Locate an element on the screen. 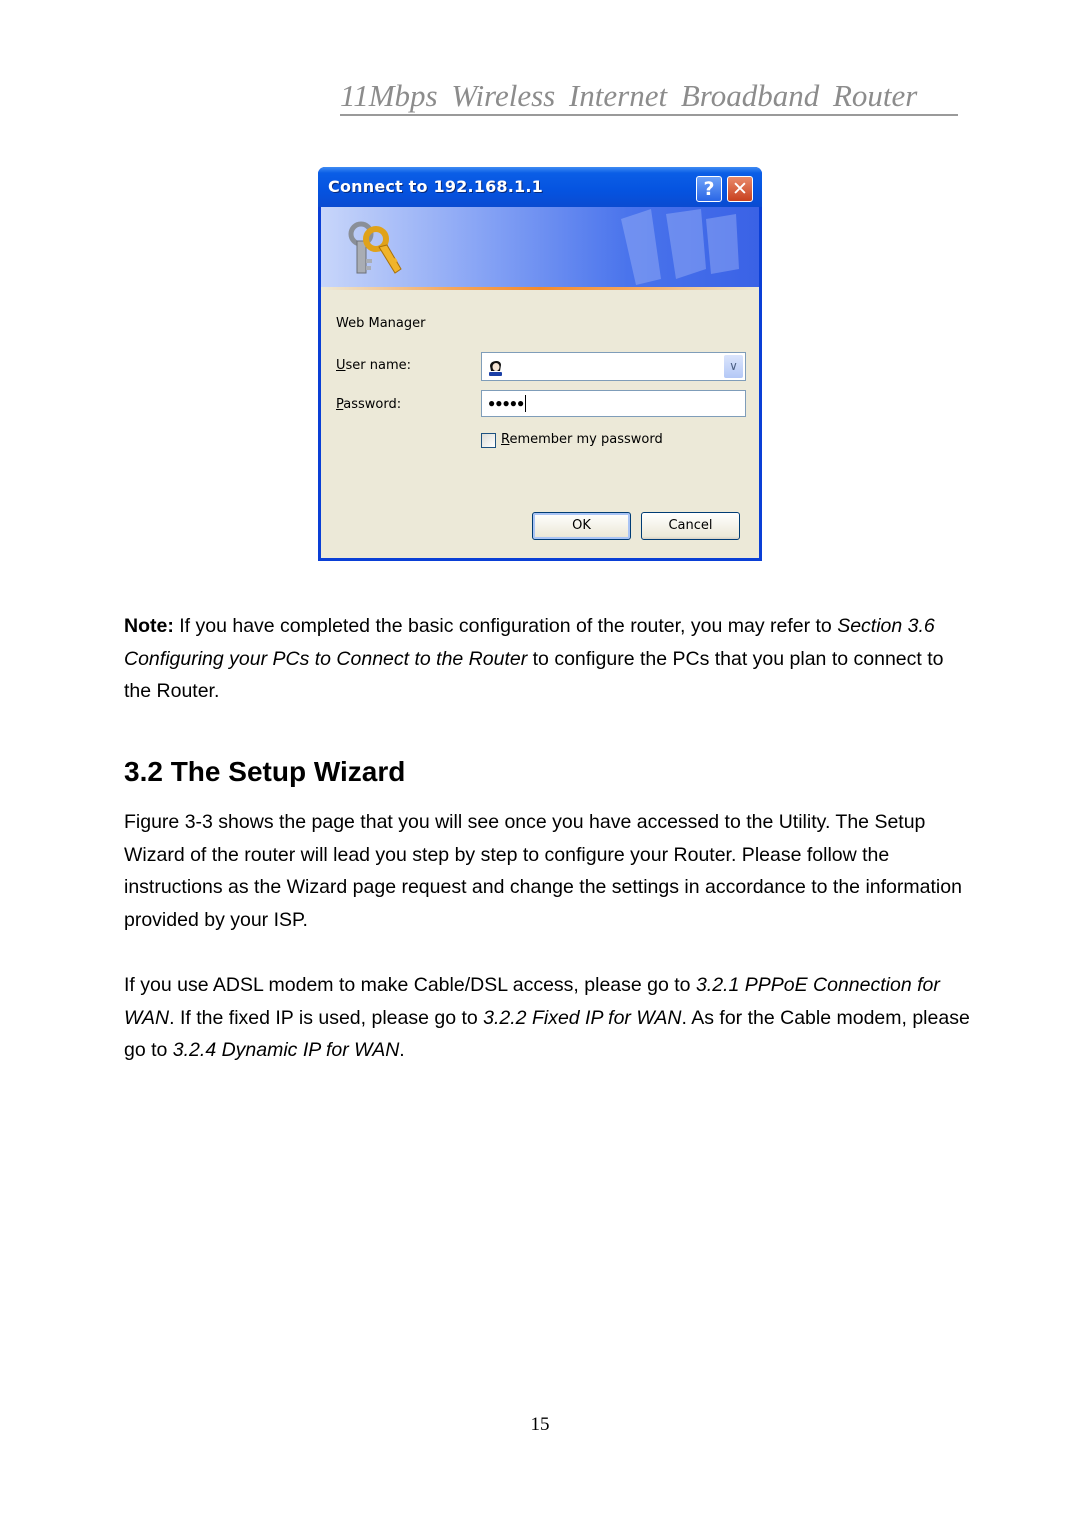 This screenshot has height=1528, width=1080. help-button: ? is located at coordinates (709, 189).